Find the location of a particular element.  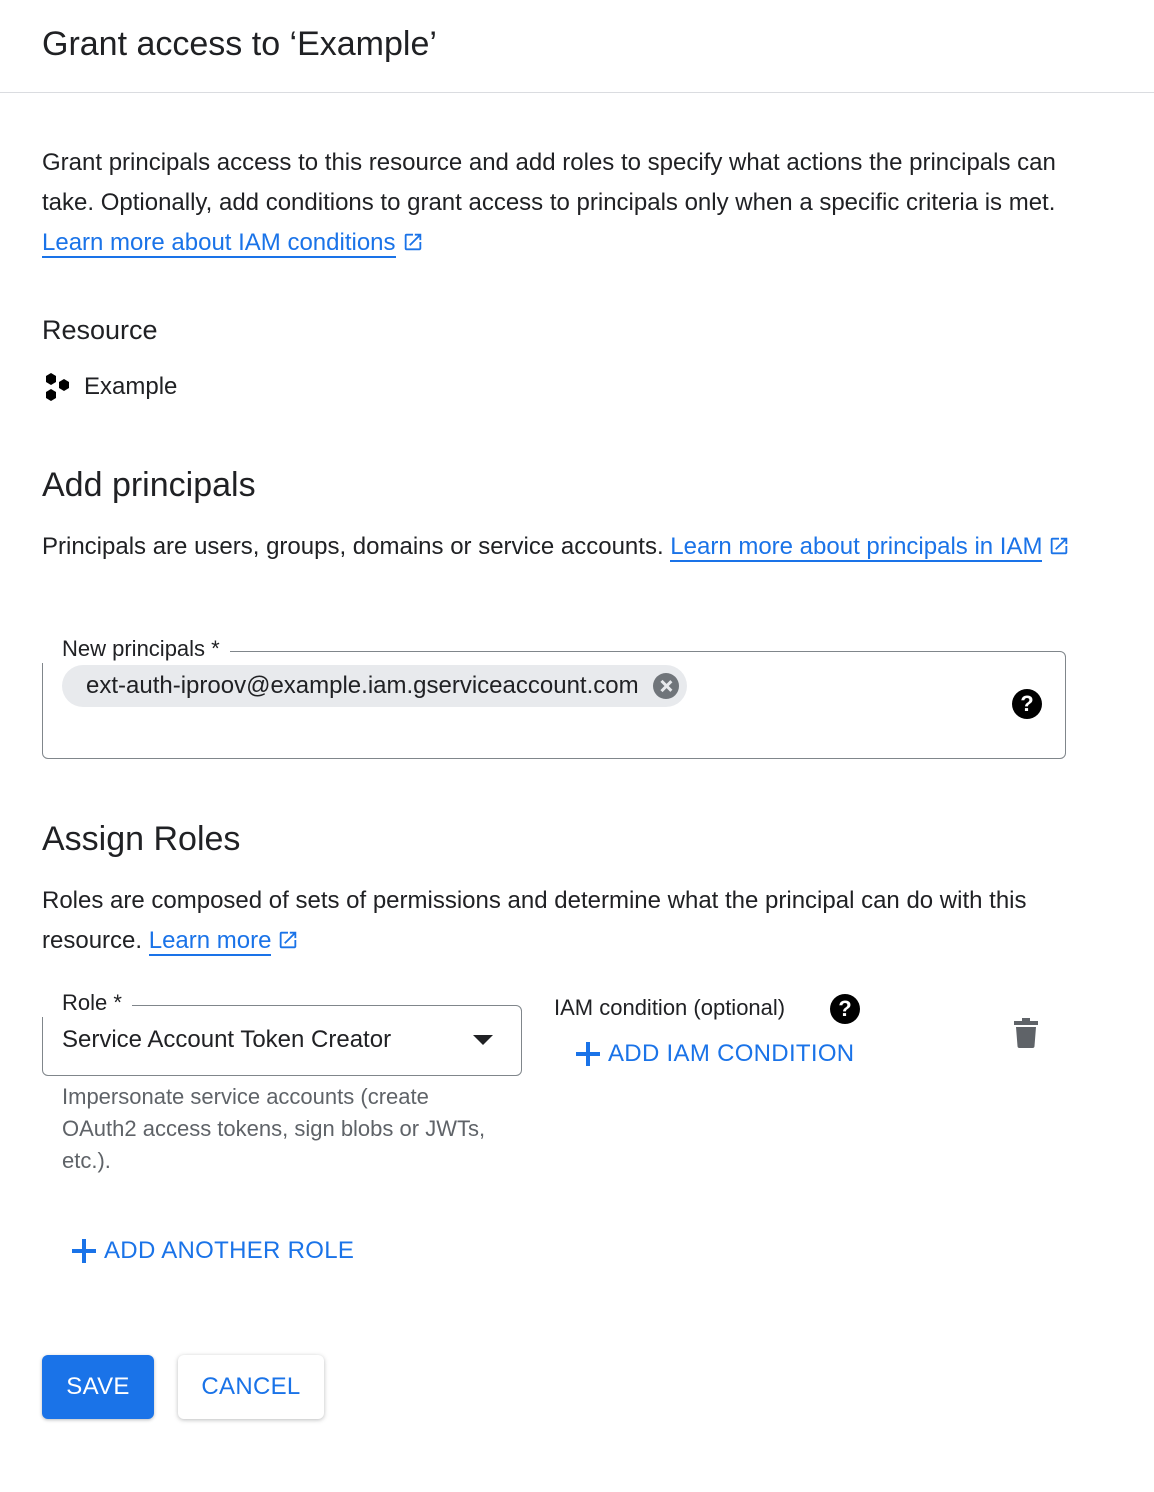

new-principals-label: New principals * is located at coordinates (136, 649).